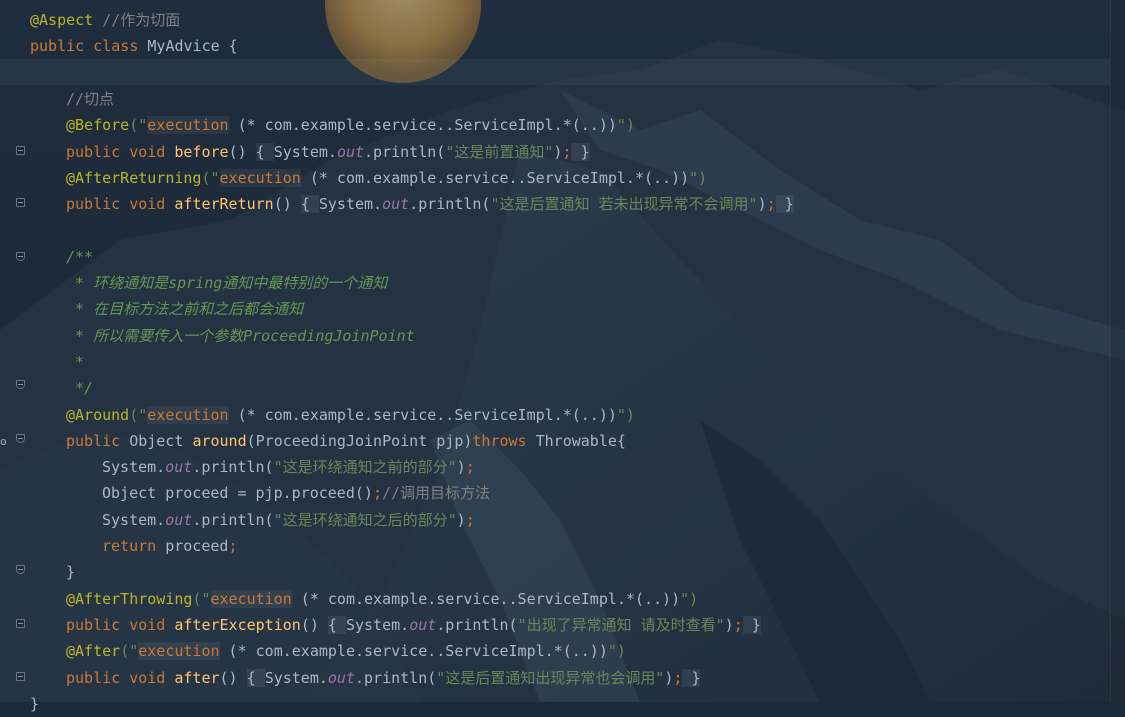 The image size is (1125, 717). What do you see at coordinates (72, 99) in the screenshot?
I see `code-line: //切点` at bounding box center [72, 99].